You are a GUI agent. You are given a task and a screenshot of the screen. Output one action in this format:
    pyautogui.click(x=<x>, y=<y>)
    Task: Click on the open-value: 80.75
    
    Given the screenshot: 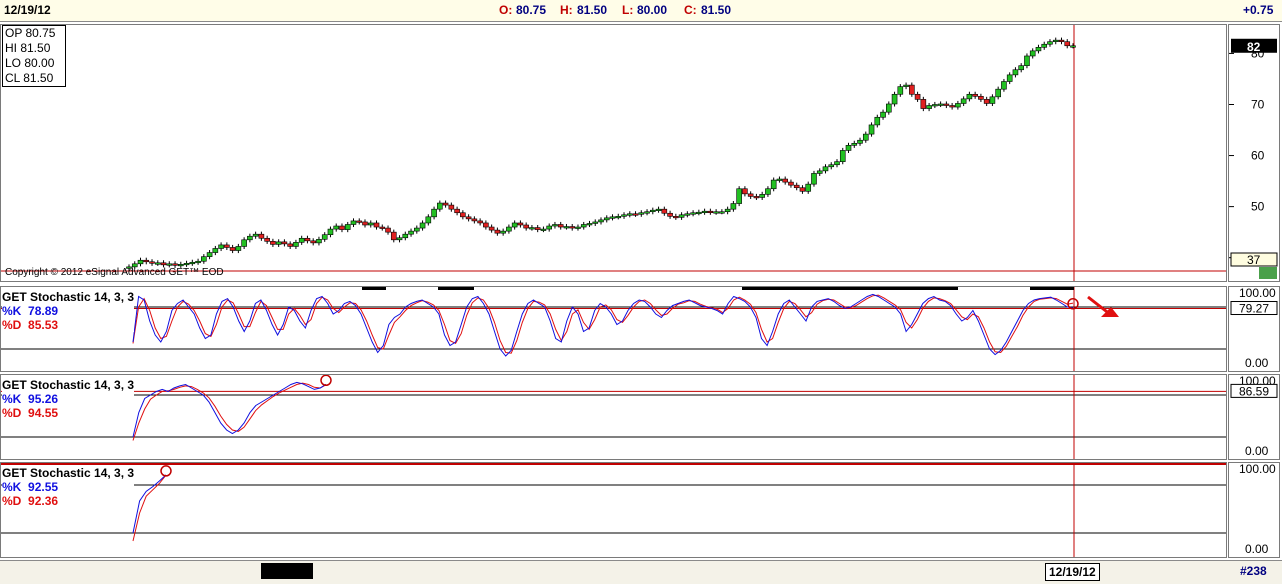 What is the action you would take?
    pyautogui.click(x=531, y=10)
    